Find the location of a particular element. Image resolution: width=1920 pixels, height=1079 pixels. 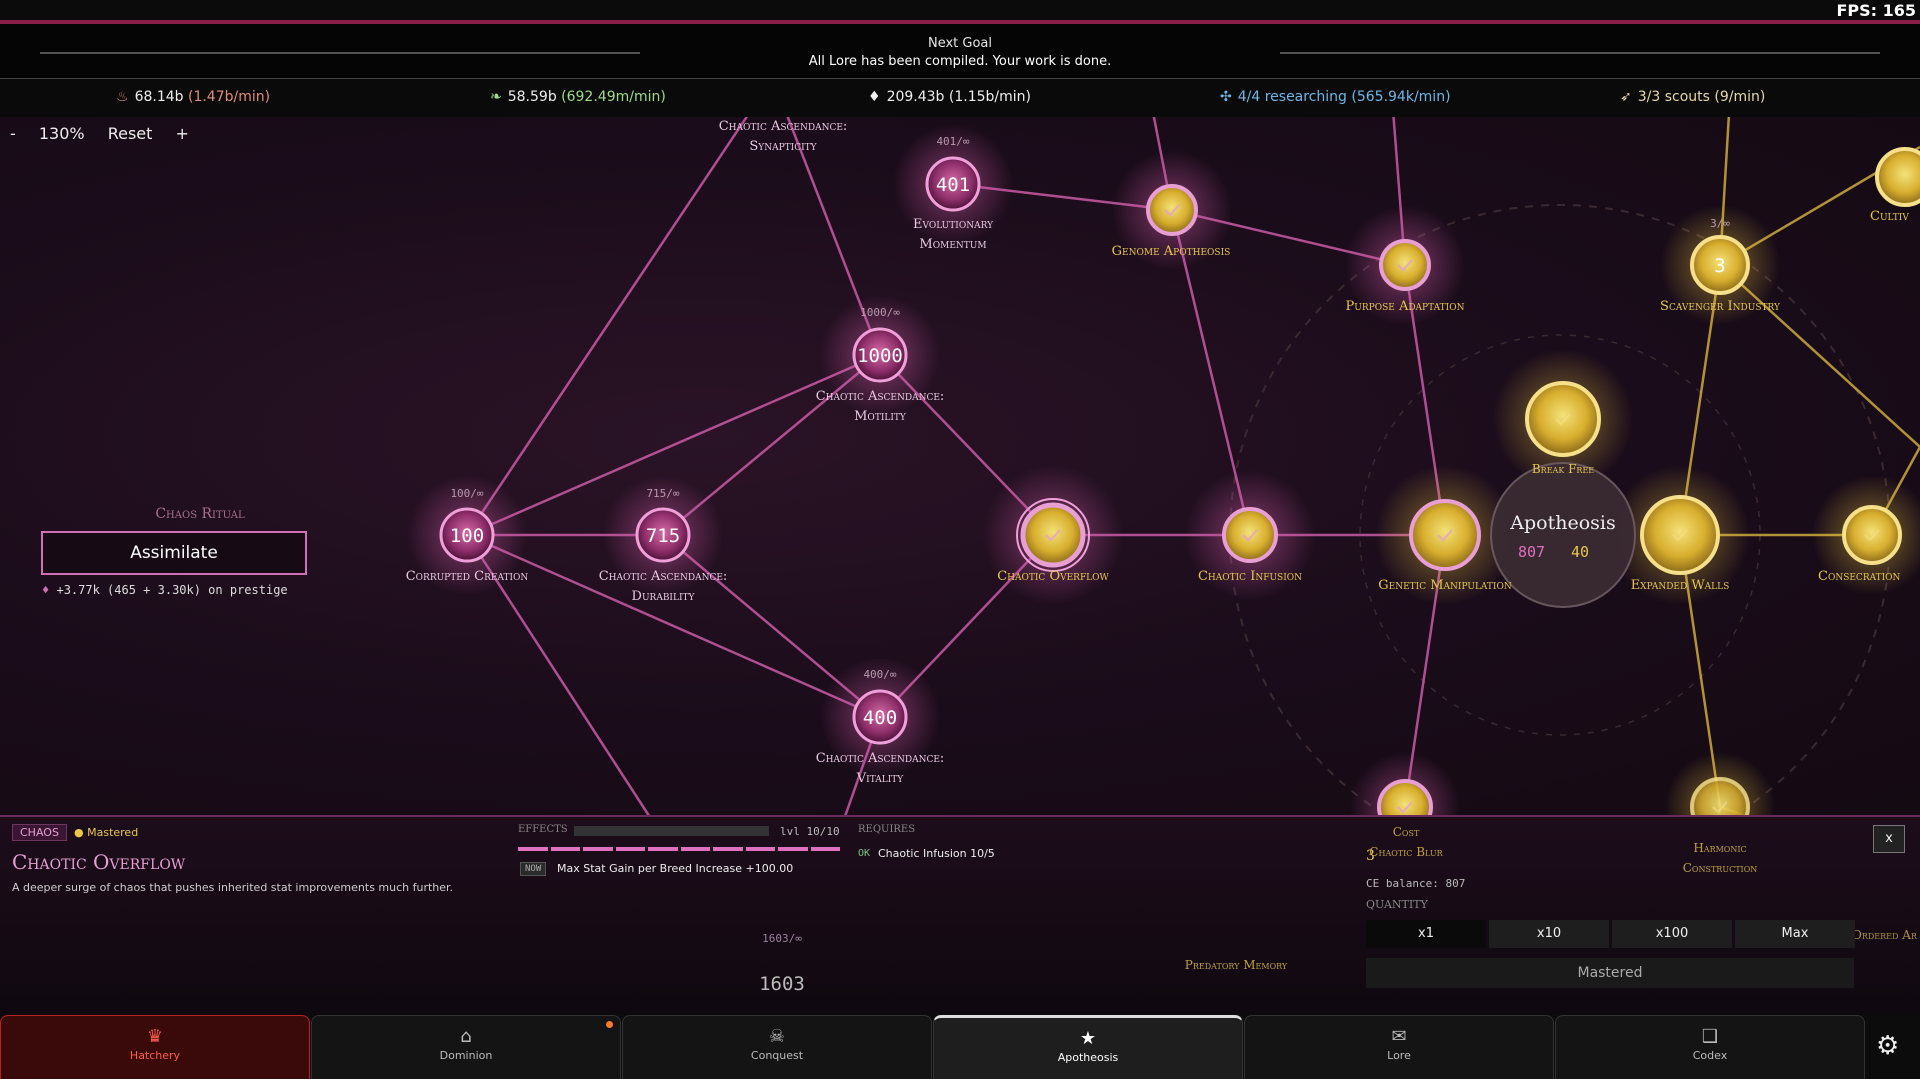

node-label-genetic: Genetic Manipulation is located at coordinates (1445, 585).